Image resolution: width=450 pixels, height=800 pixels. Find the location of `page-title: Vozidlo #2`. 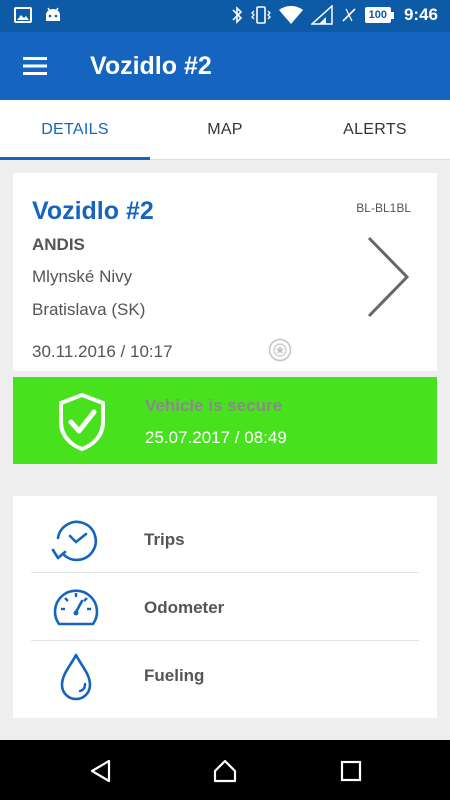

page-title: Vozidlo #2 is located at coordinates (151, 66).